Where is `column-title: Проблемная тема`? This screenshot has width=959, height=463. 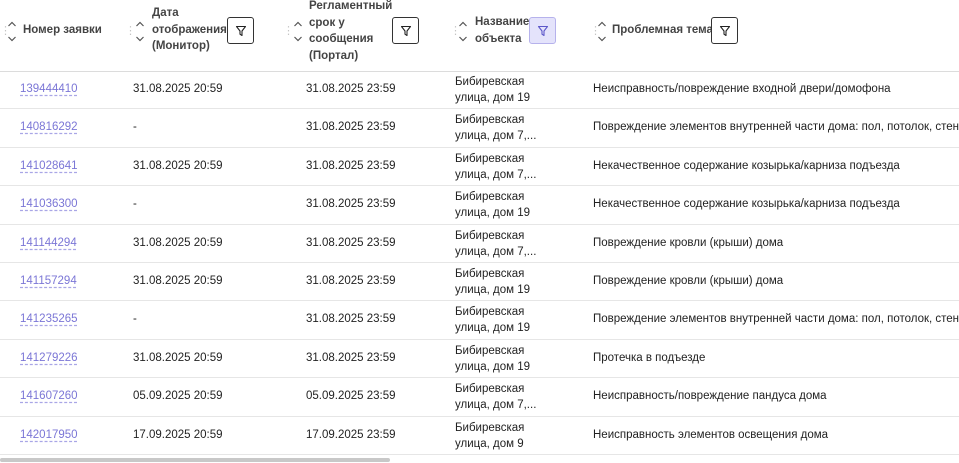 column-title: Проблемная тема is located at coordinates (662, 30).